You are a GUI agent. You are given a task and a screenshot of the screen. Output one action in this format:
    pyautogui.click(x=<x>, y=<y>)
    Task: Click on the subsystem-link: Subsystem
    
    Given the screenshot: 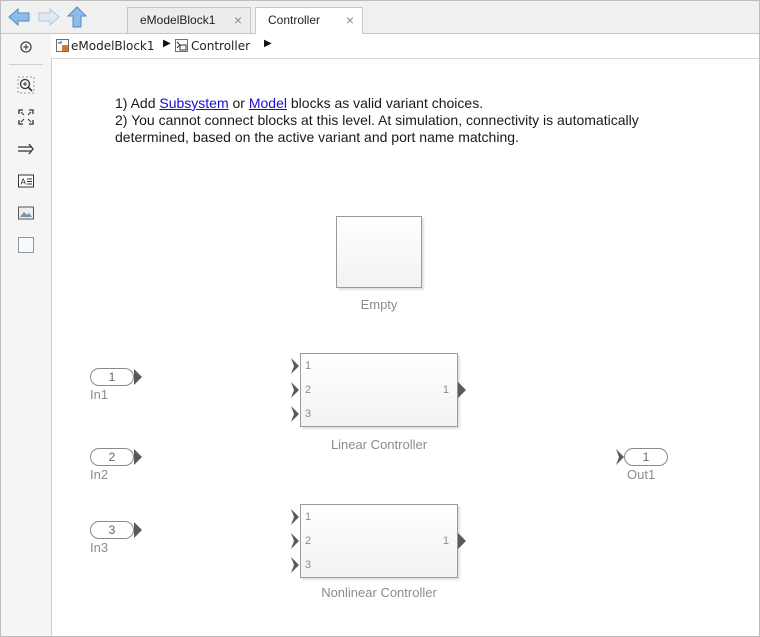 What is the action you would take?
    pyautogui.click(x=193, y=103)
    